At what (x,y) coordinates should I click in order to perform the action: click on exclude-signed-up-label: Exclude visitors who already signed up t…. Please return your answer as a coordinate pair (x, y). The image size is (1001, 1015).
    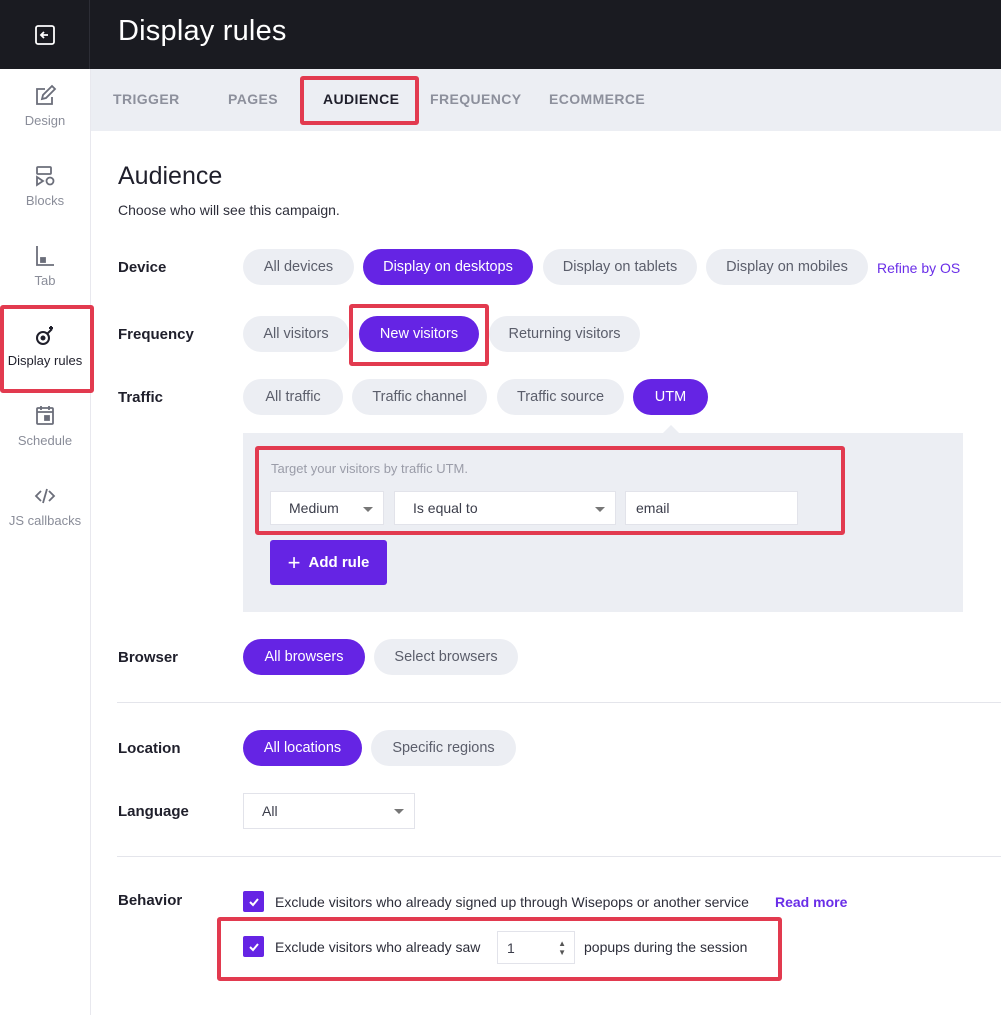
    Looking at the image, I should click on (512, 902).